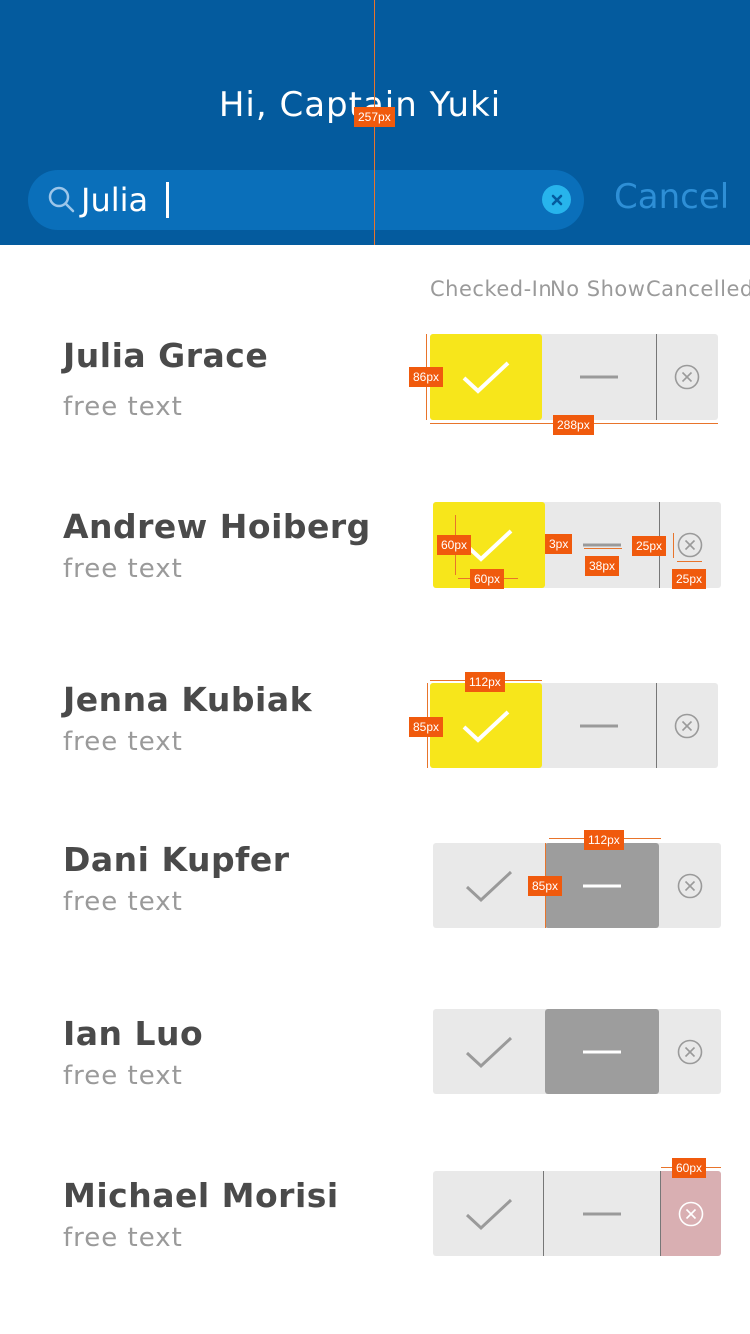  What do you see at coordinates (167, 200) in the screenshot?
I see `text-cursor` at bounding box center [167, 200].